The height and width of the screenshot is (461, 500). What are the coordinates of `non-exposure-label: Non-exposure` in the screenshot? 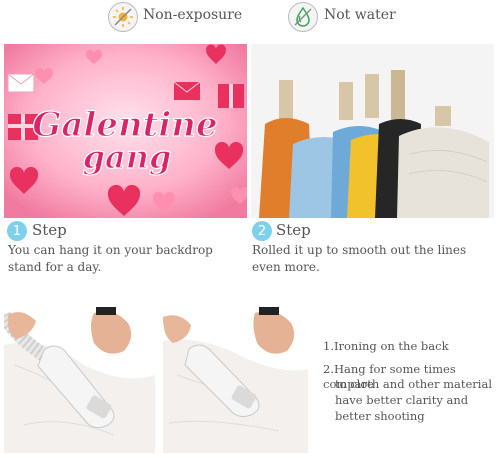 It's located at (193, 15).